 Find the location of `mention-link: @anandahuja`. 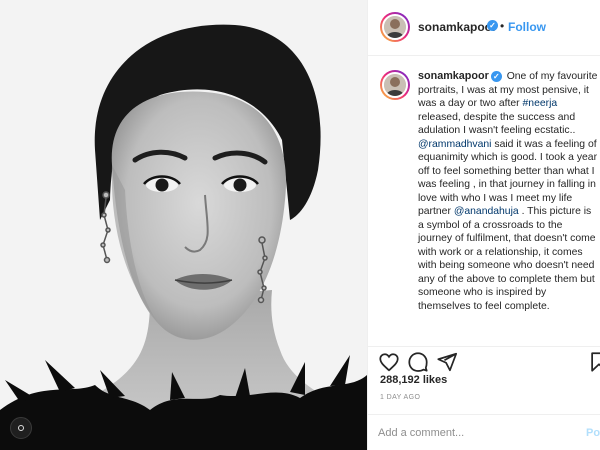

mention-link: @anandahuja is located at coordinates (486, 211).